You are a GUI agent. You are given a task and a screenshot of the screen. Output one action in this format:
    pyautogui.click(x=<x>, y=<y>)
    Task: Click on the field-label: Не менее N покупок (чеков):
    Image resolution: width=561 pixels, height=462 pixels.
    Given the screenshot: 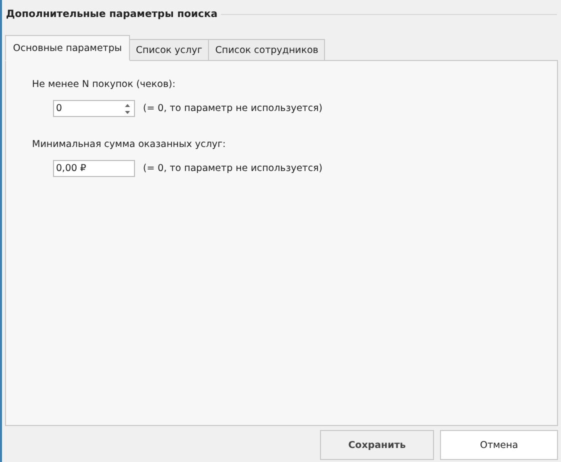 What is the action you would take?
    pyautogui.click(x=104, y=84)
    